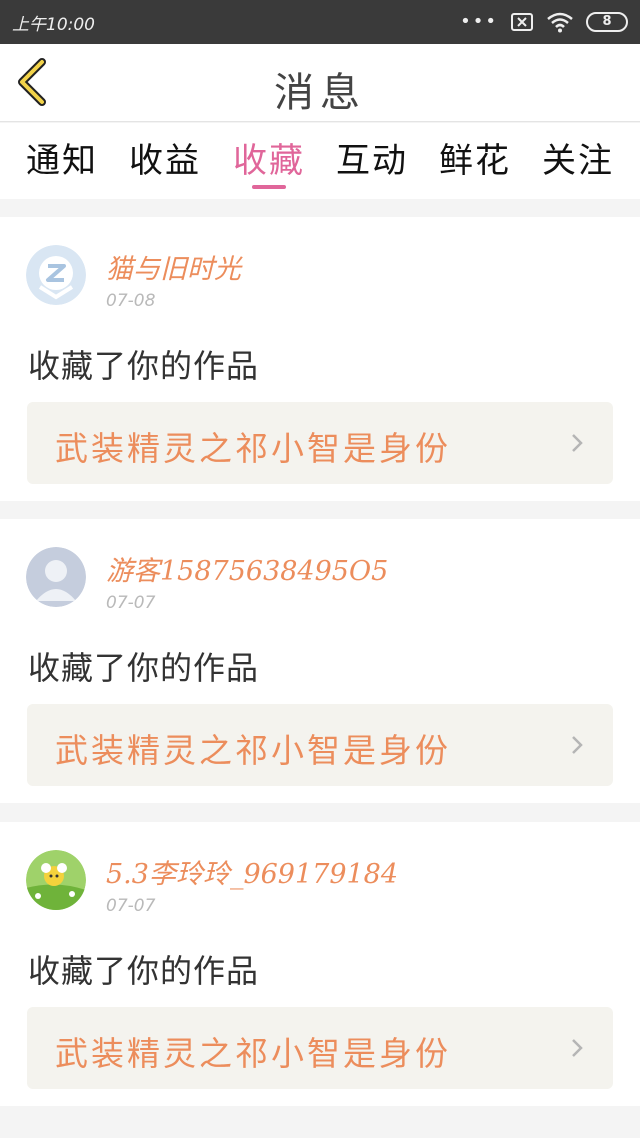 The width and height of the screenshot is (640, 1138). Describe the element at coordinates (522, 22) in the screenshot. I see `sim-off-icon` at that location.